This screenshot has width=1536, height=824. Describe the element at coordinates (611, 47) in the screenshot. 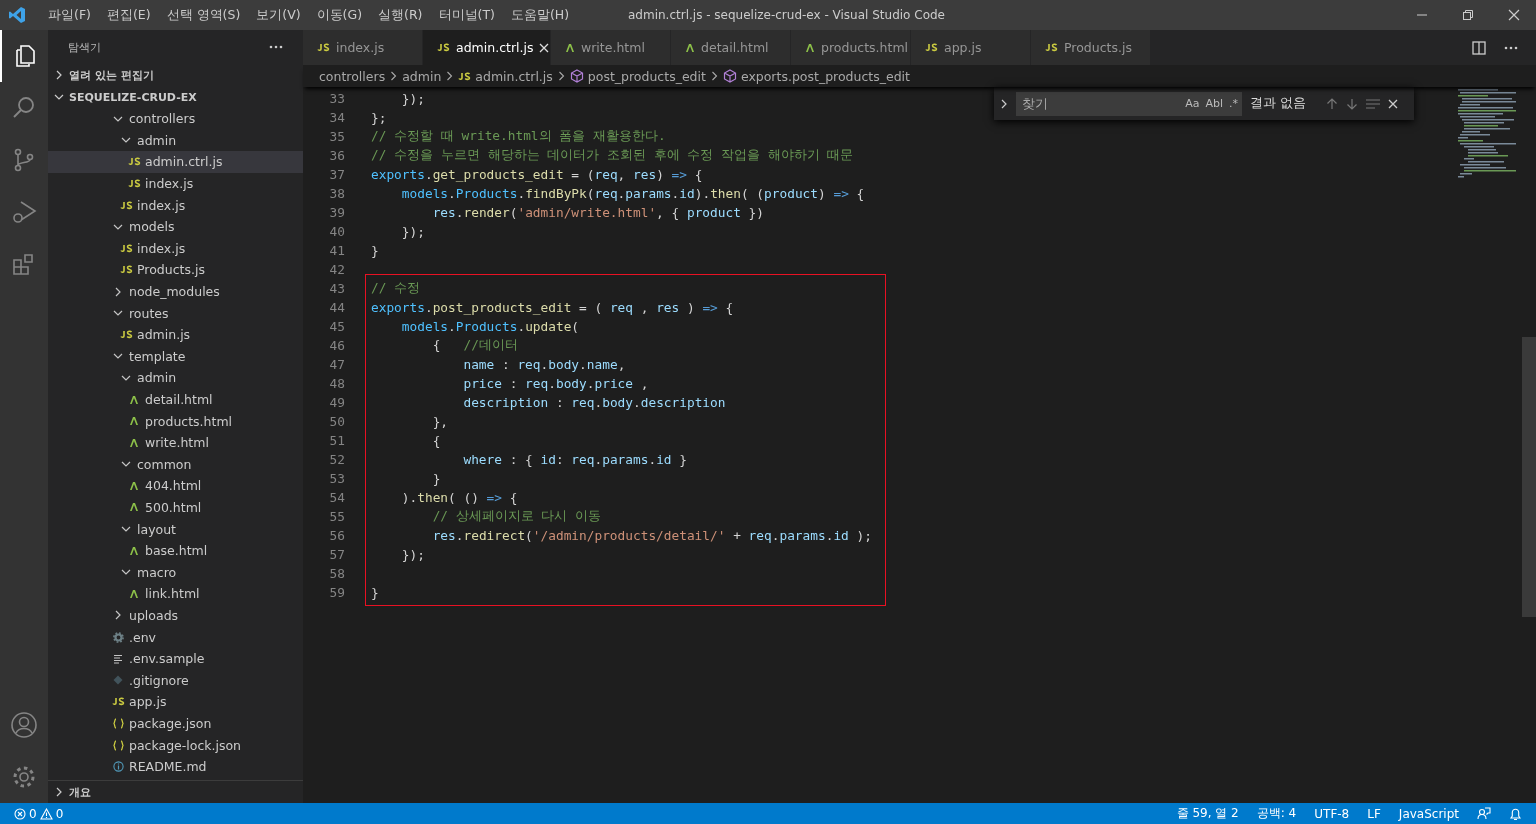

I see `editor-tab: write.html` at that location.